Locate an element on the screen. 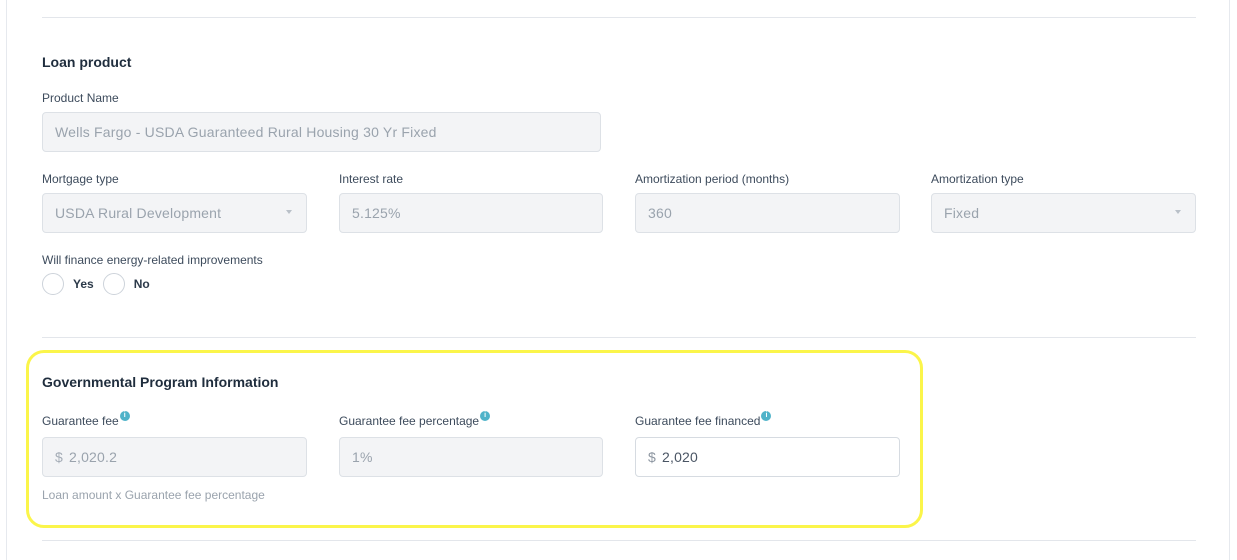 The width and height of the screenshot is (1237, 560). guarantee-fee-label: Guarantee fee i is located at coordinates (86, 419).